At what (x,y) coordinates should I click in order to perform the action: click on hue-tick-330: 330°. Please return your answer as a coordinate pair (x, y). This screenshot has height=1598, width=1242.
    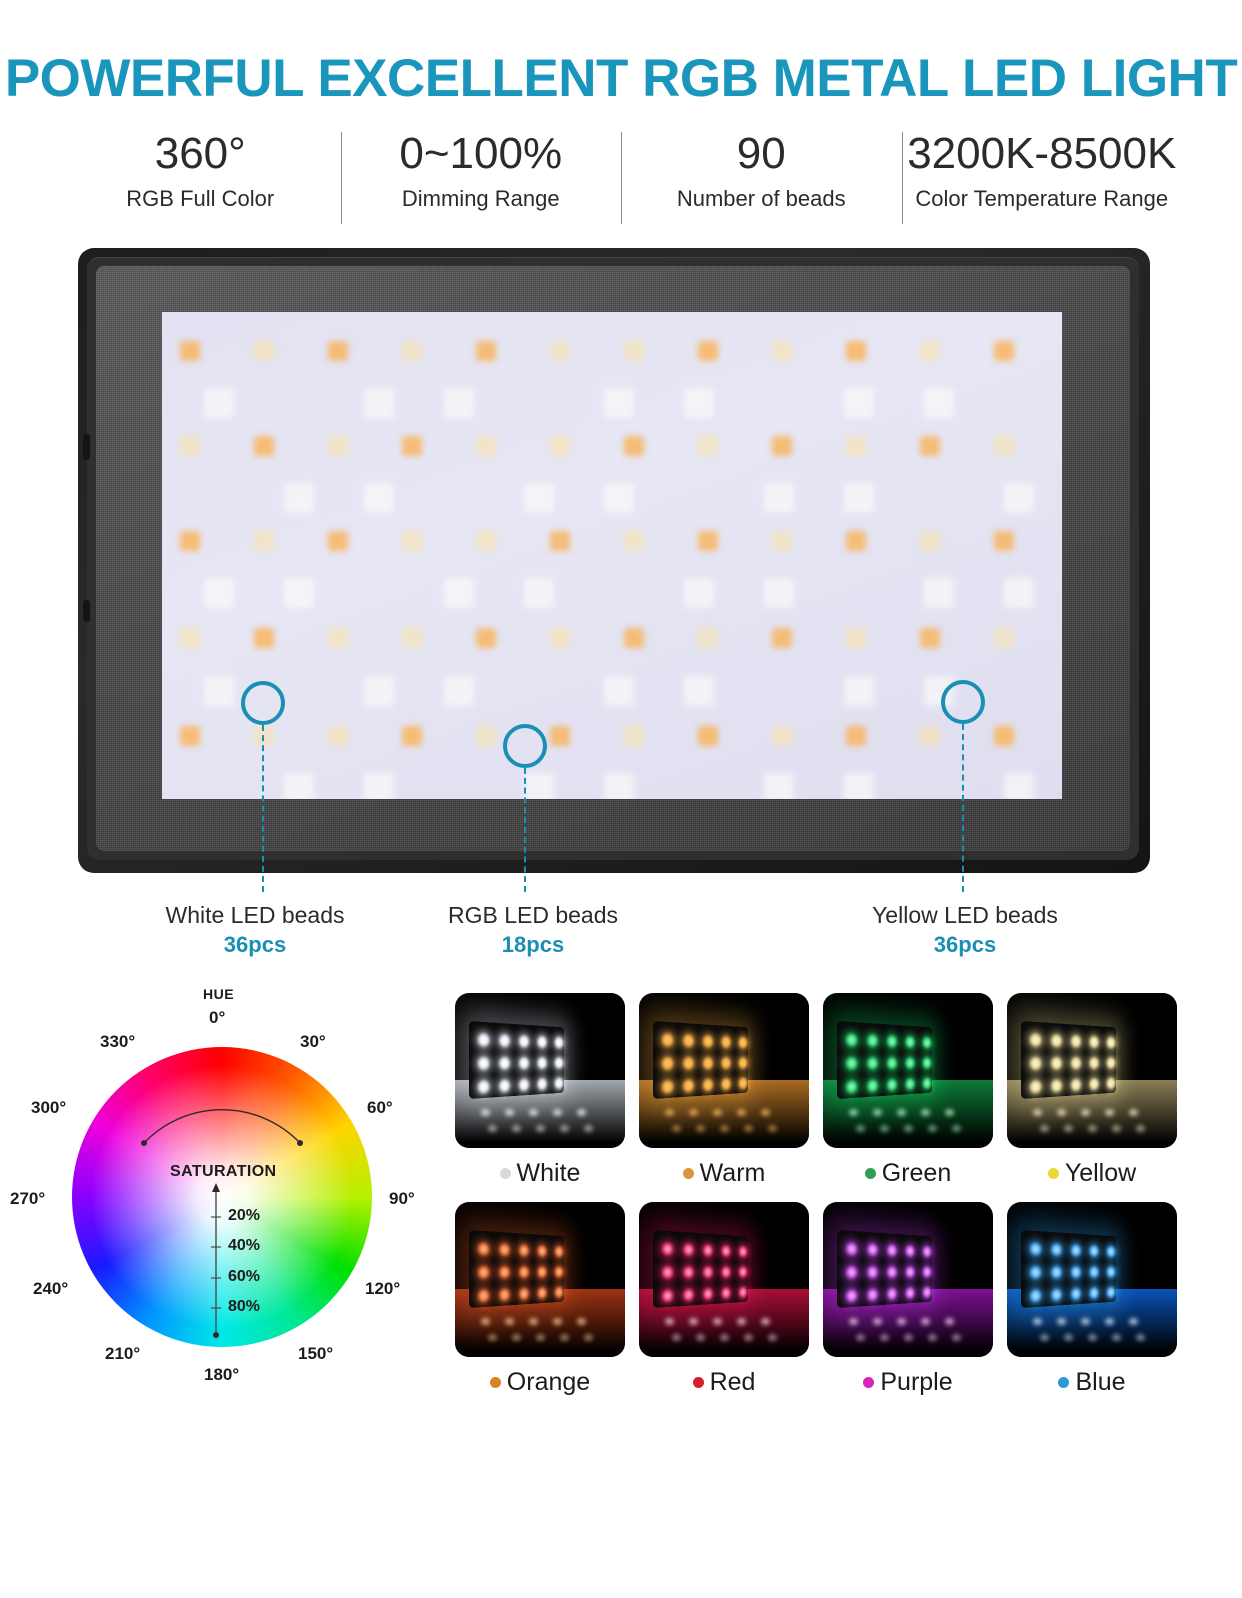
    Looking at the image, I should click on (118, 1041).